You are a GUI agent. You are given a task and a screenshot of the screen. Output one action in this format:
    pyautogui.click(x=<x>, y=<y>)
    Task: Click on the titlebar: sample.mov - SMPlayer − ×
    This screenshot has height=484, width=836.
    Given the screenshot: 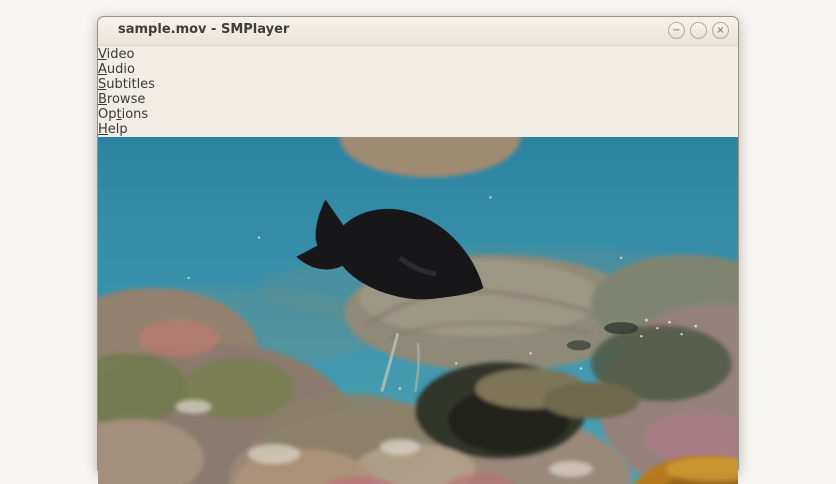 What is the action you would take?
    pyautogui.click(x=418, y=31)
    